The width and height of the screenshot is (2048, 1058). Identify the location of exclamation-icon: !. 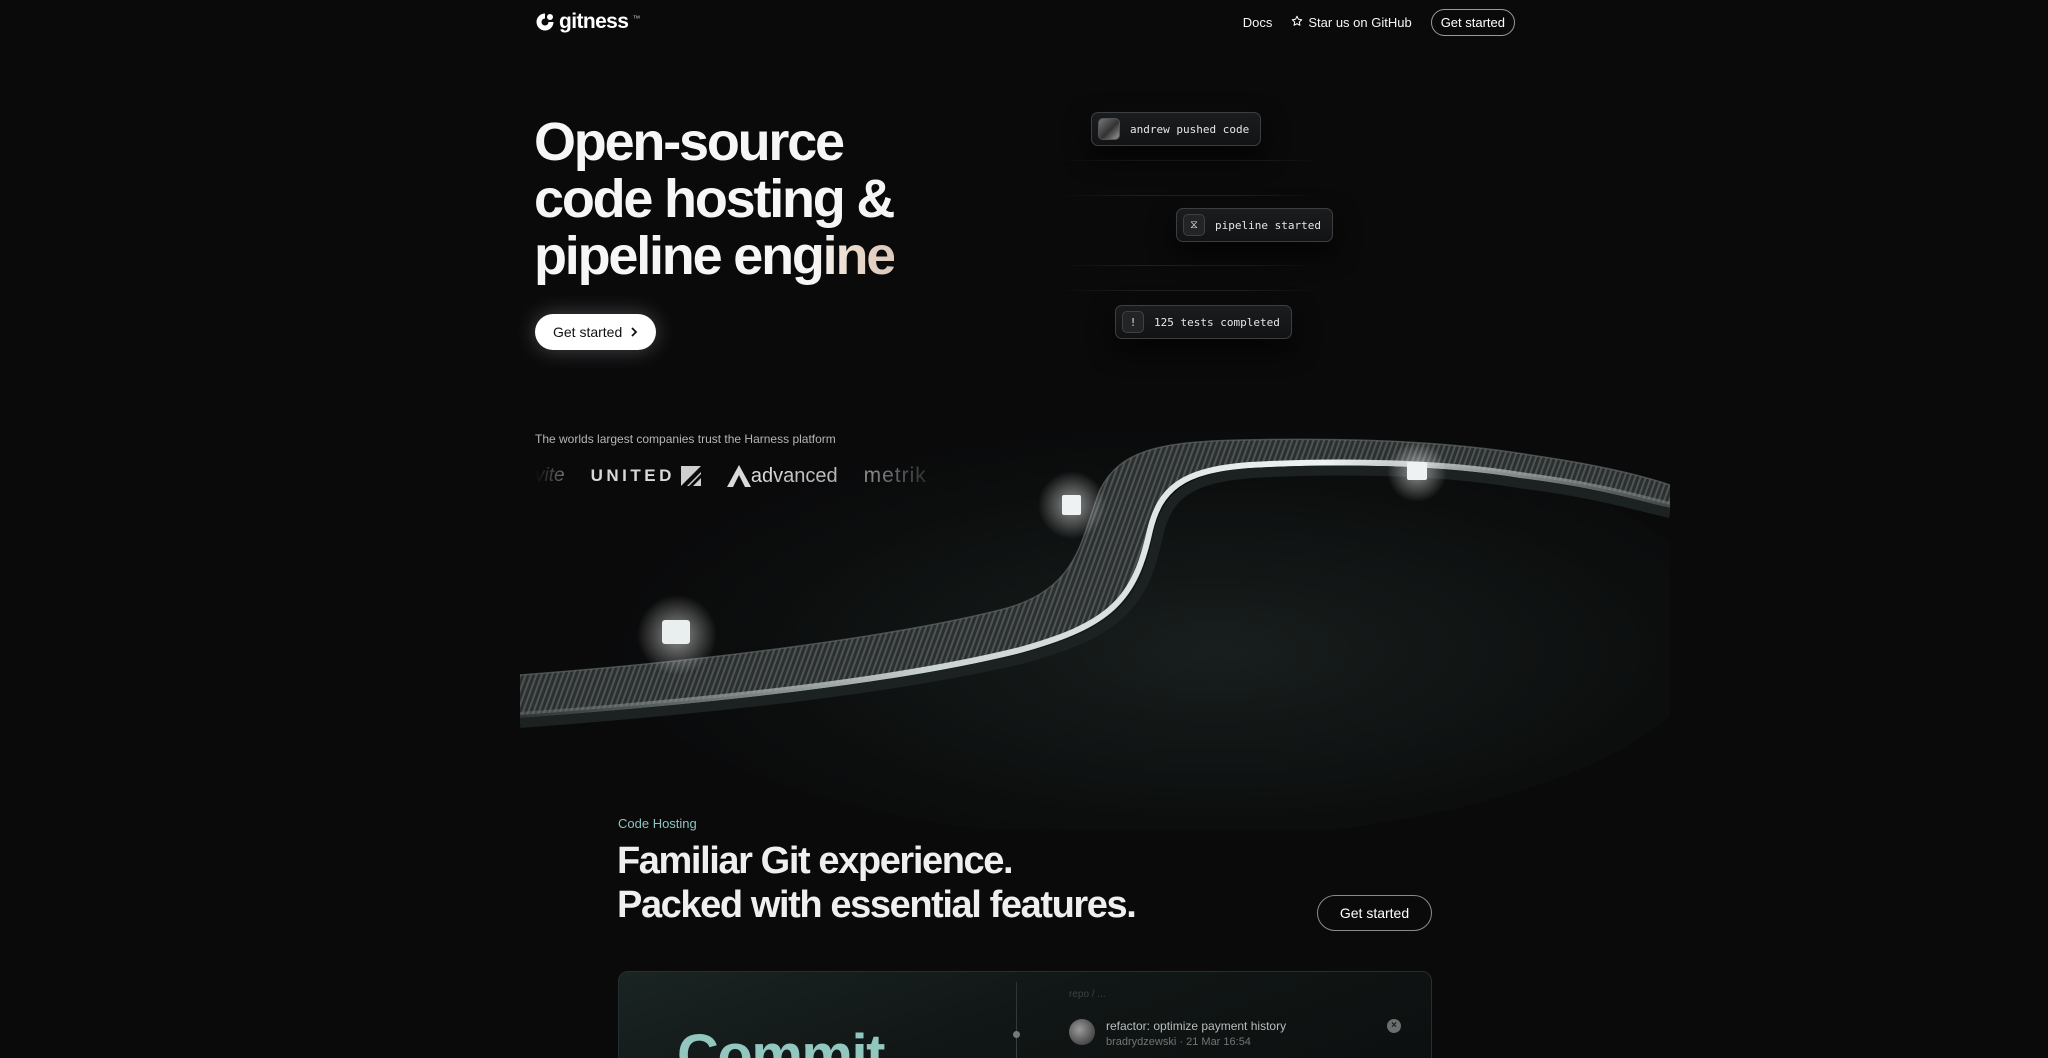
(1133, 322).